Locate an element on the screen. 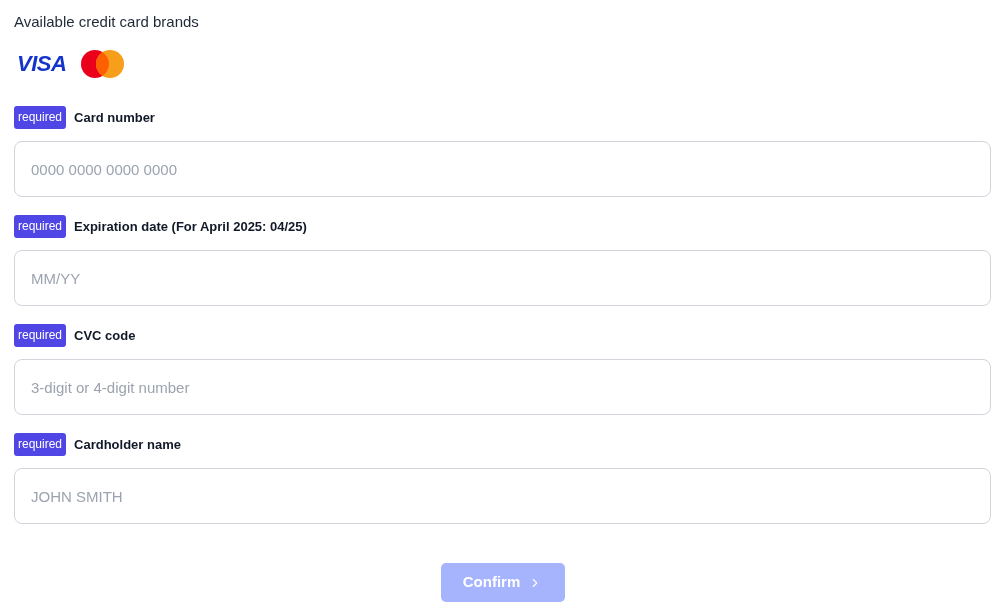 This screenshot has height=614, width=1005. field-label: CVC code is located at coordinates (105, 335).